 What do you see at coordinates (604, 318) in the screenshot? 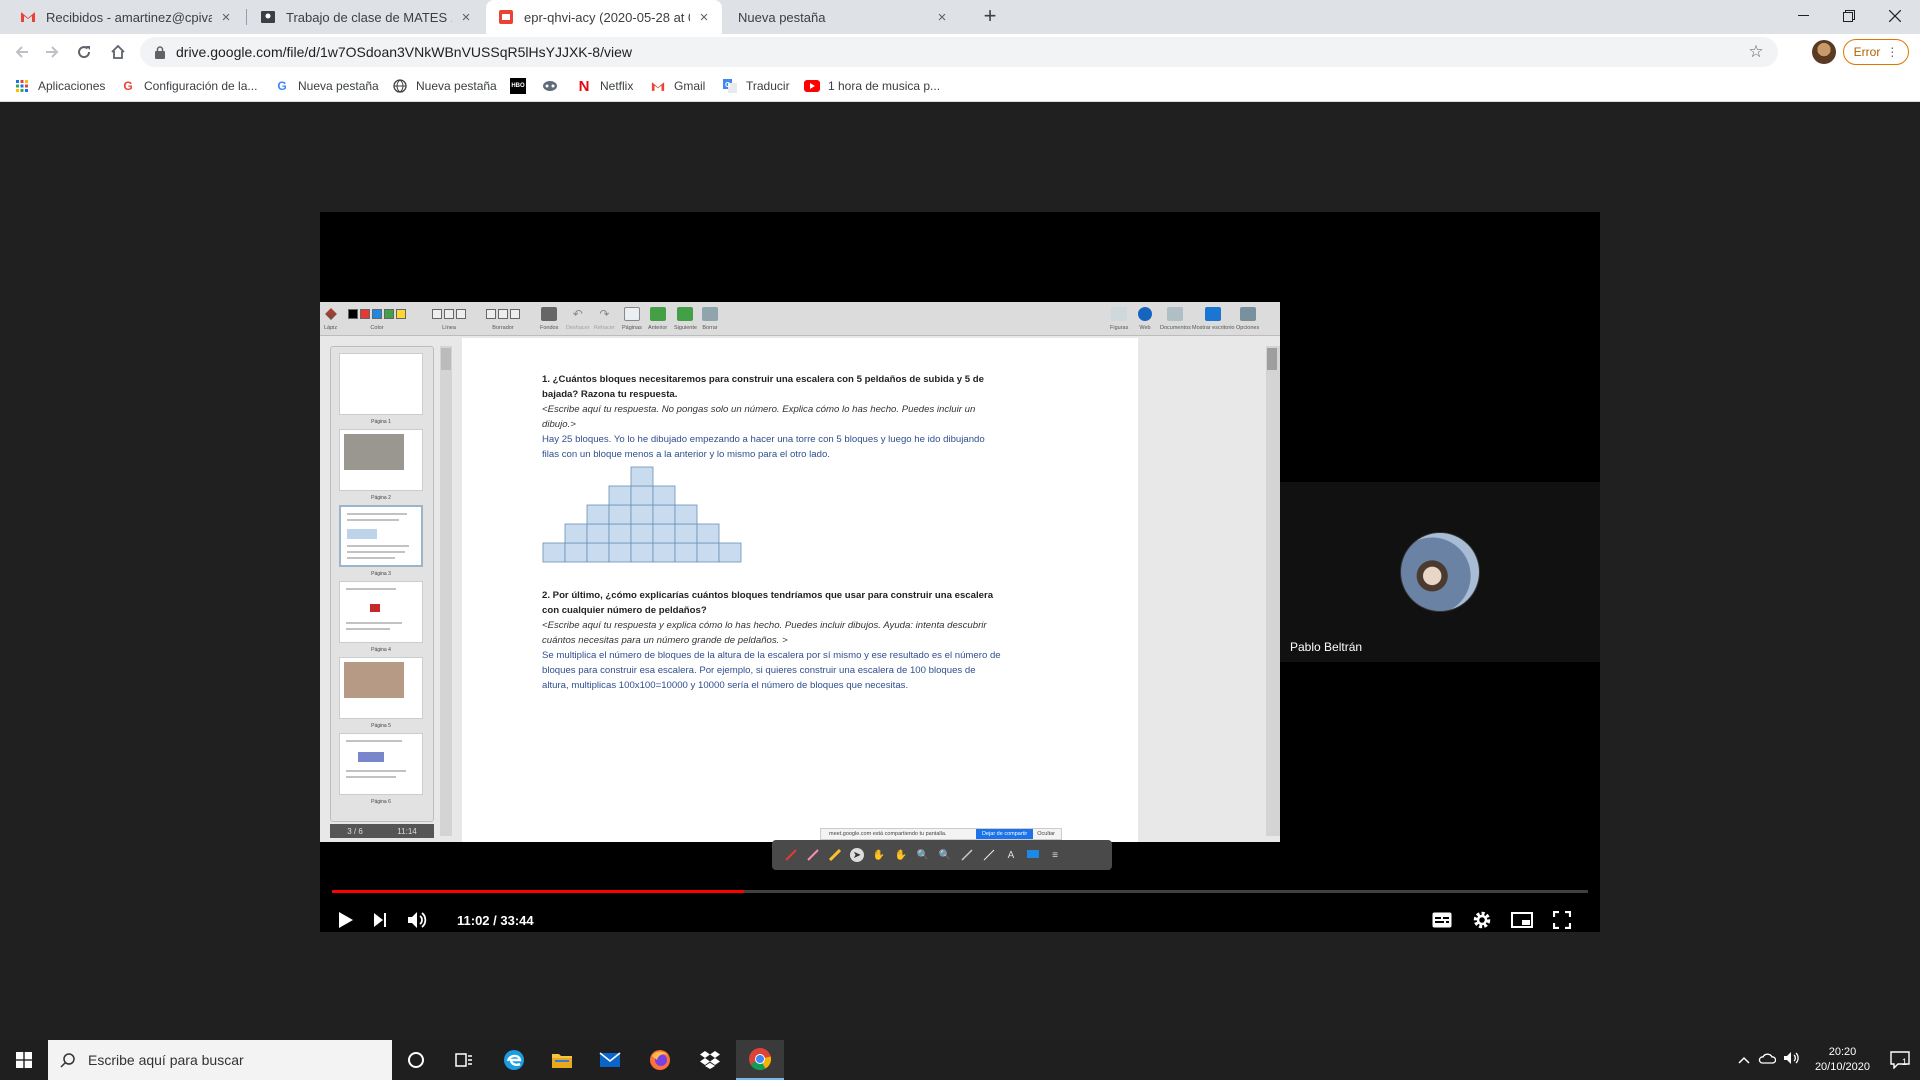
I see `wb-redo-tool: ↷ Rehacer` at bounding box center [604, 318].